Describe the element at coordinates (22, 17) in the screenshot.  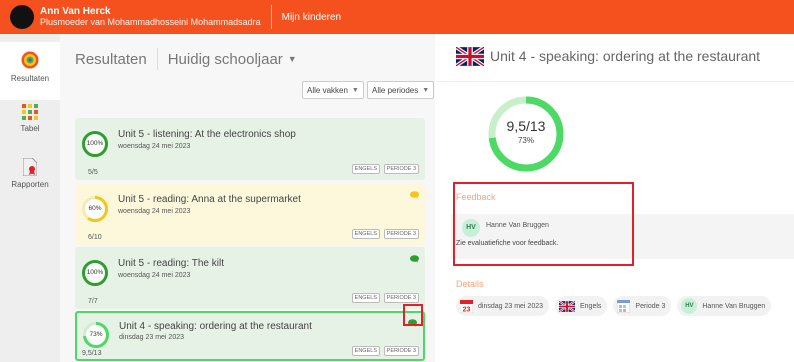
I see `user-avatar` at that location.